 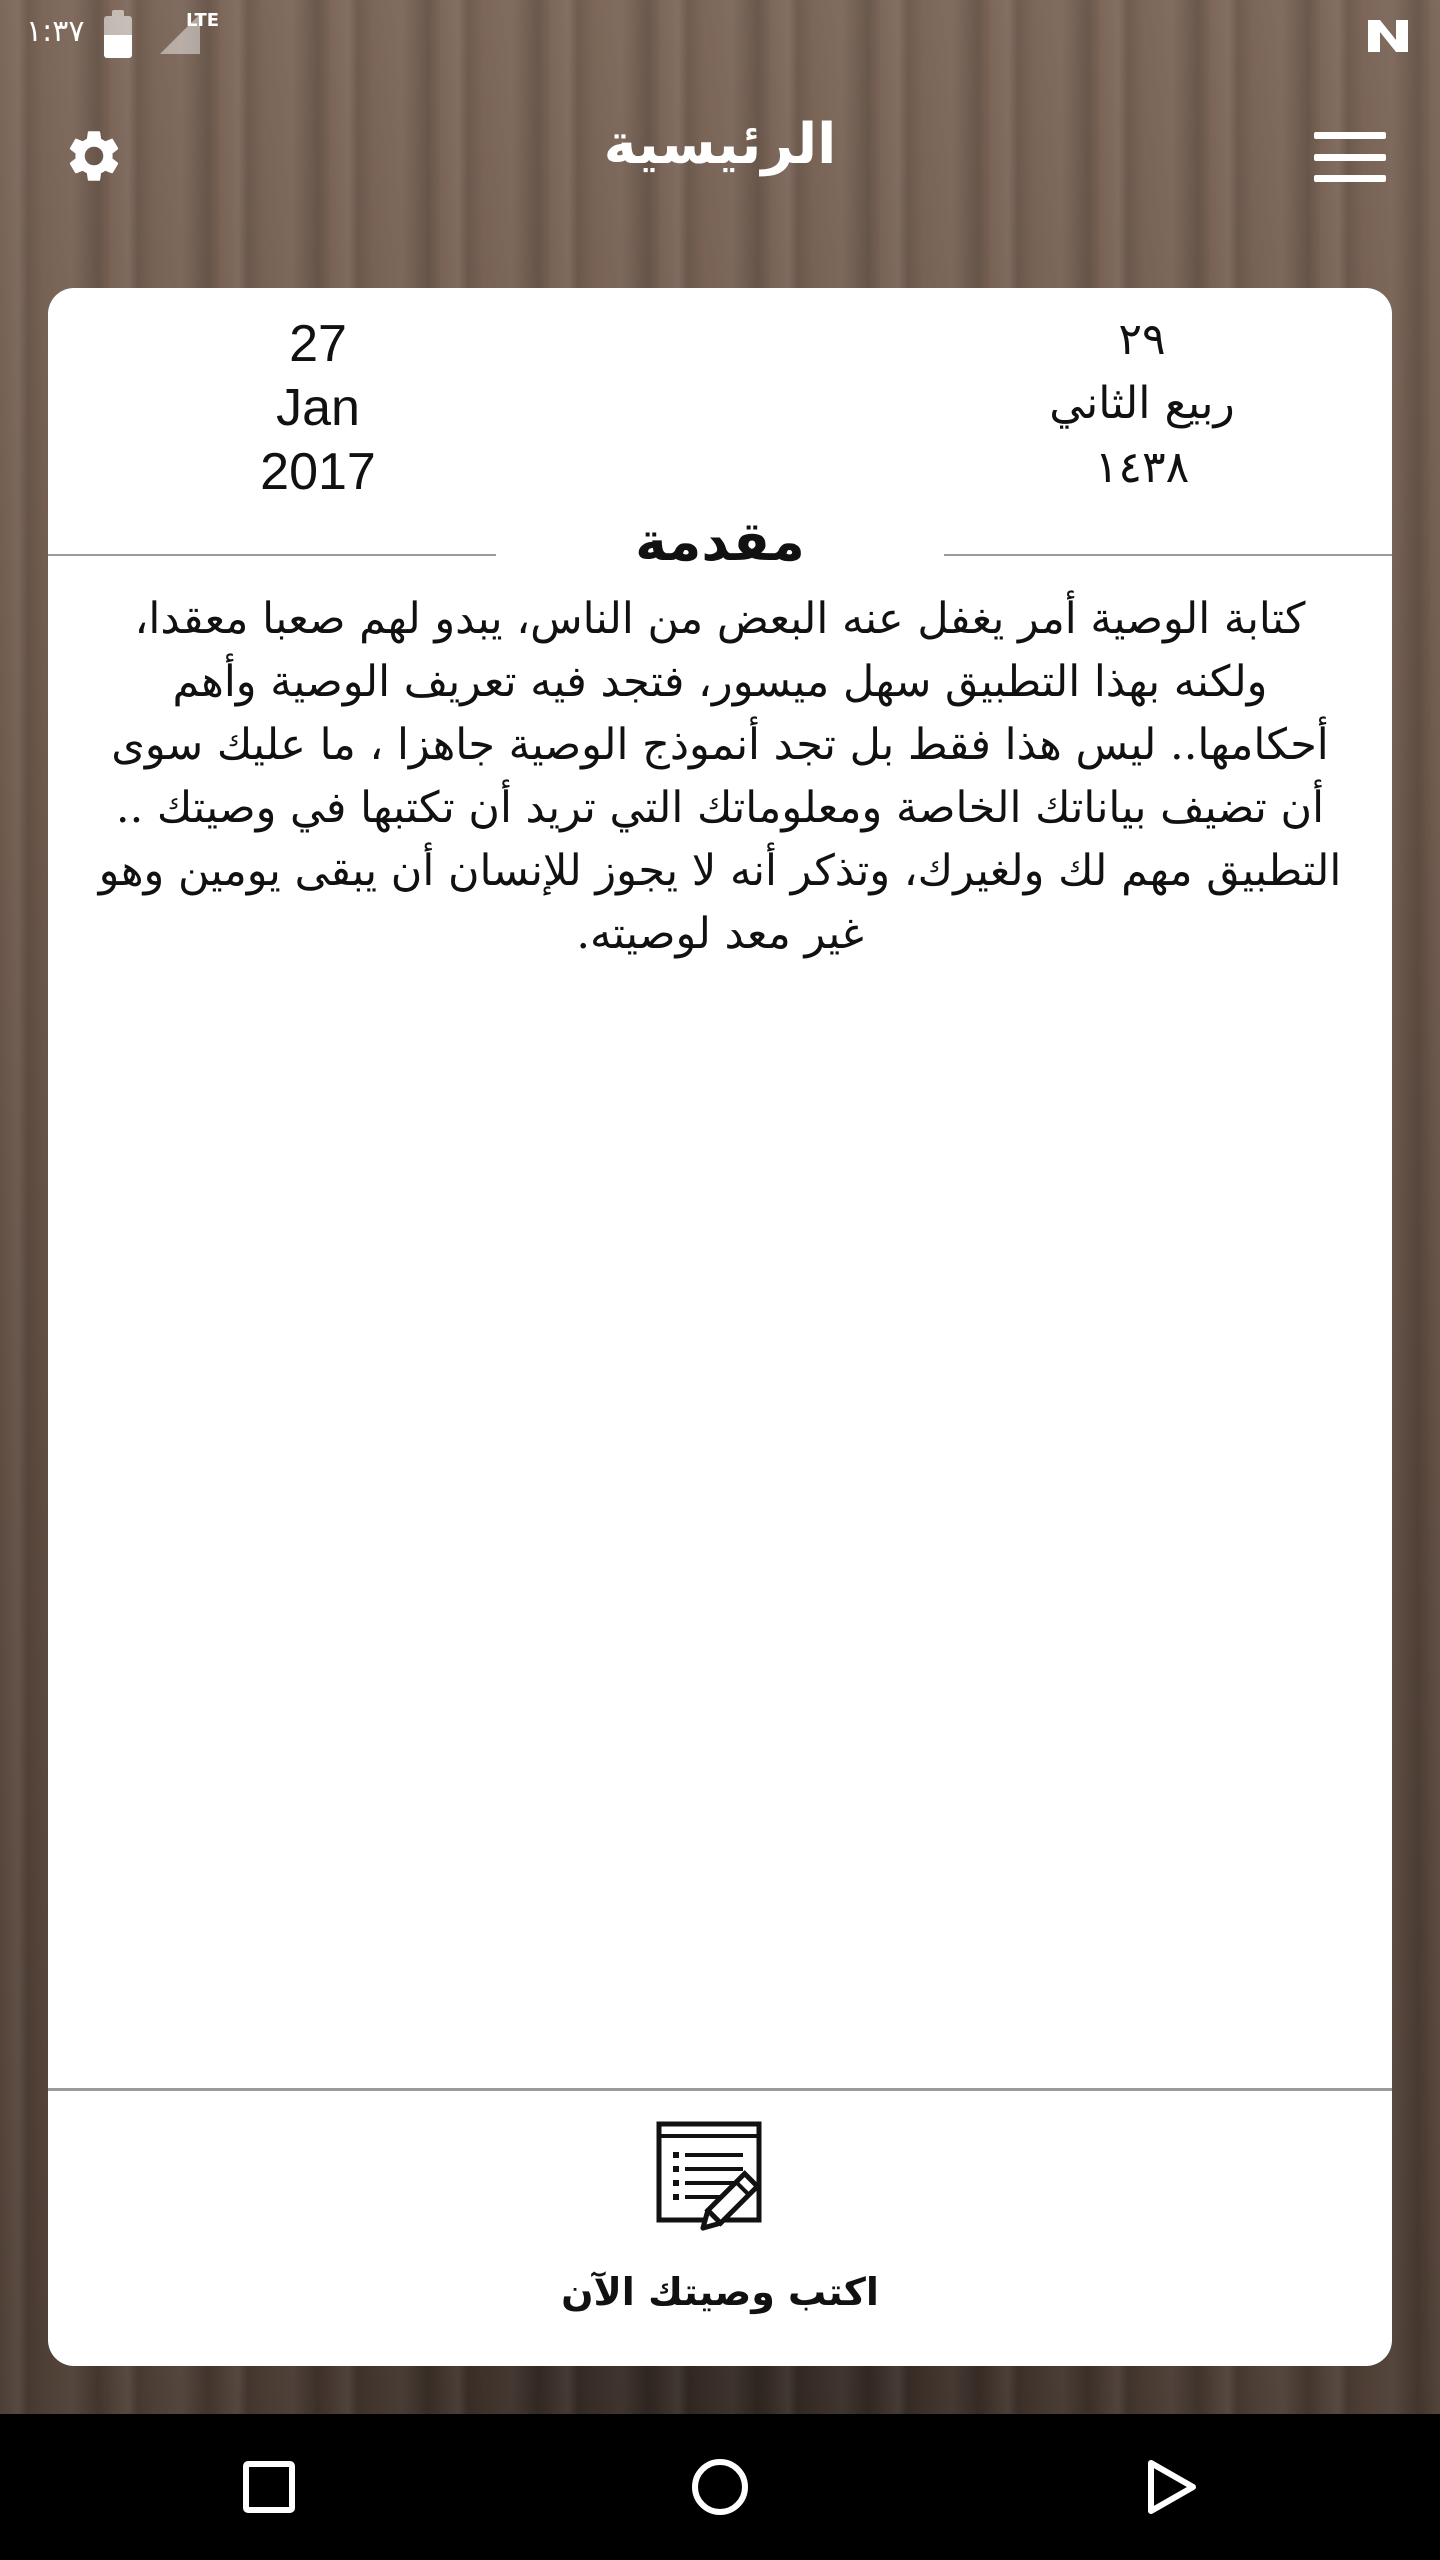 I want to click on status-time: ١:٣٧, so click(x=55, y=31).